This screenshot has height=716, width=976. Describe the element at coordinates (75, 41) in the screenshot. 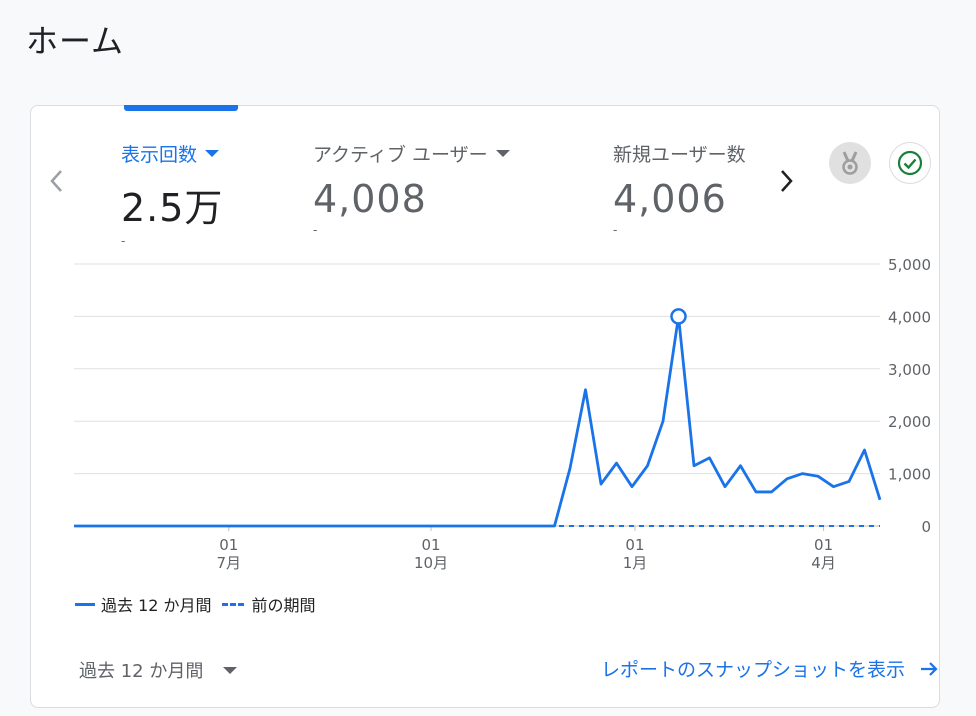

I see `page-title: ホーム` at that location.